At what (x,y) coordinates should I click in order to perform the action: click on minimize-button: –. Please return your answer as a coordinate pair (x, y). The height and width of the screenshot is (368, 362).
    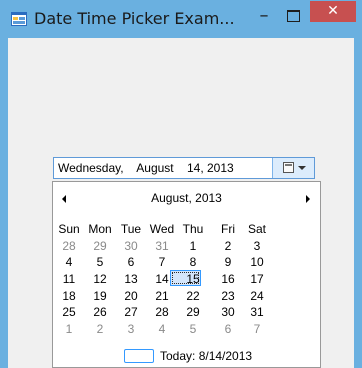
    Looking at the image, I should click on (264, 16).